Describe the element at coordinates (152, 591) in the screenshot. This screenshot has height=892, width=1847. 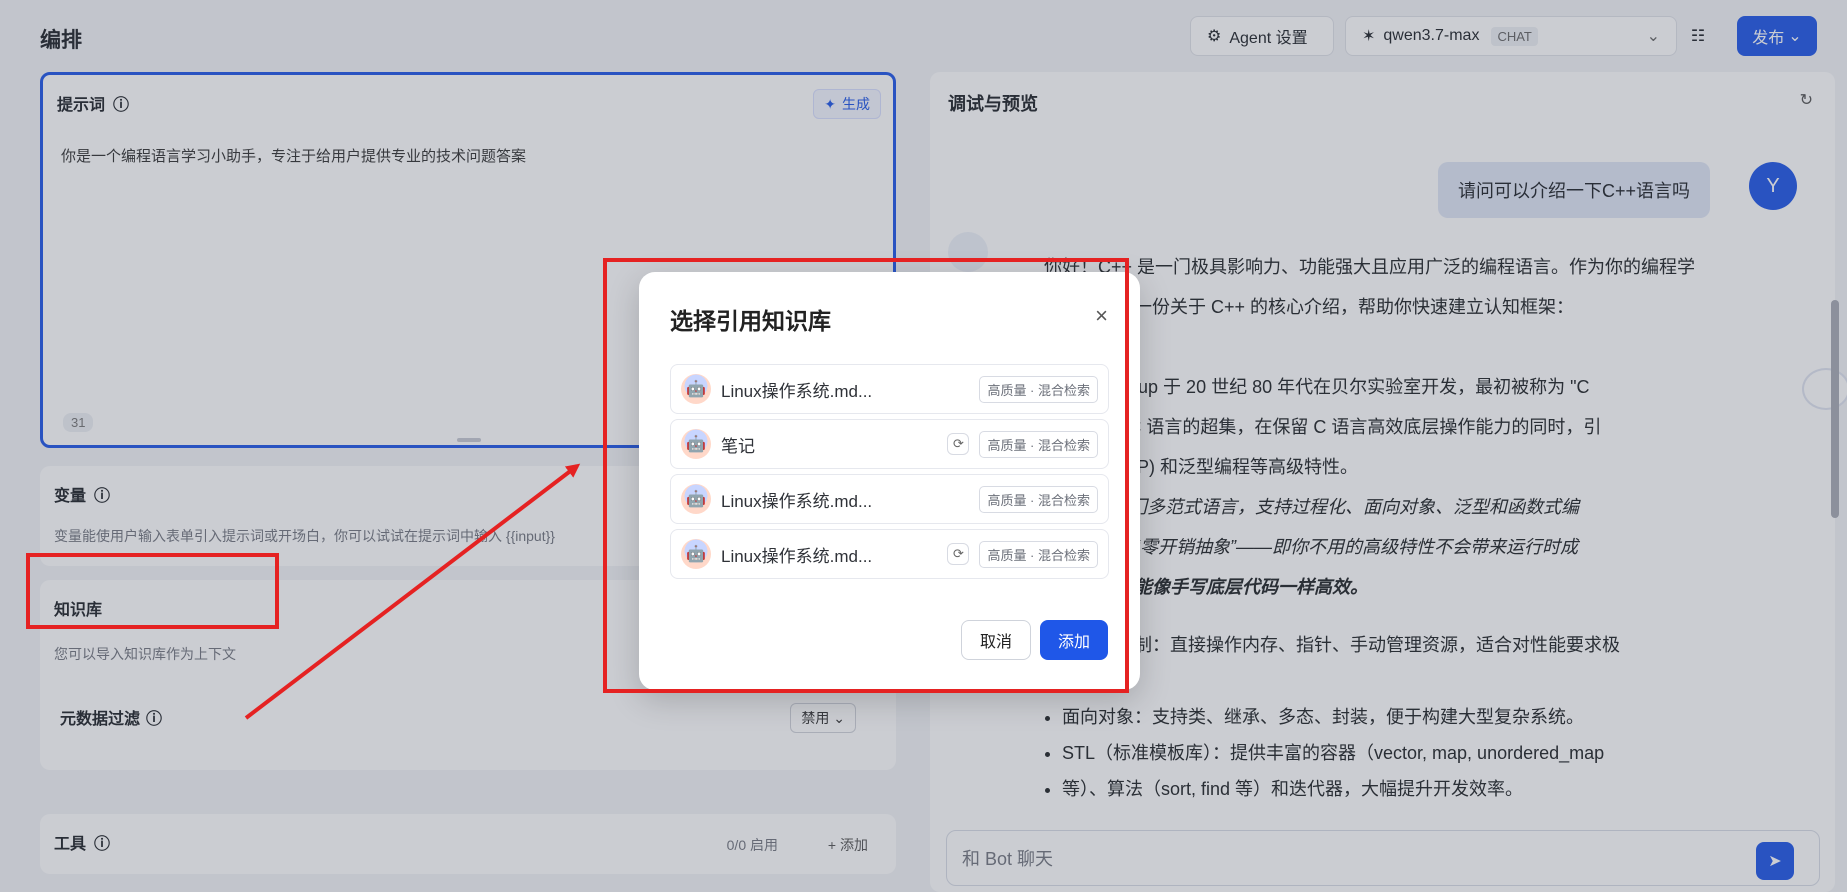
I see `red-highlight-knowledge` at that location.